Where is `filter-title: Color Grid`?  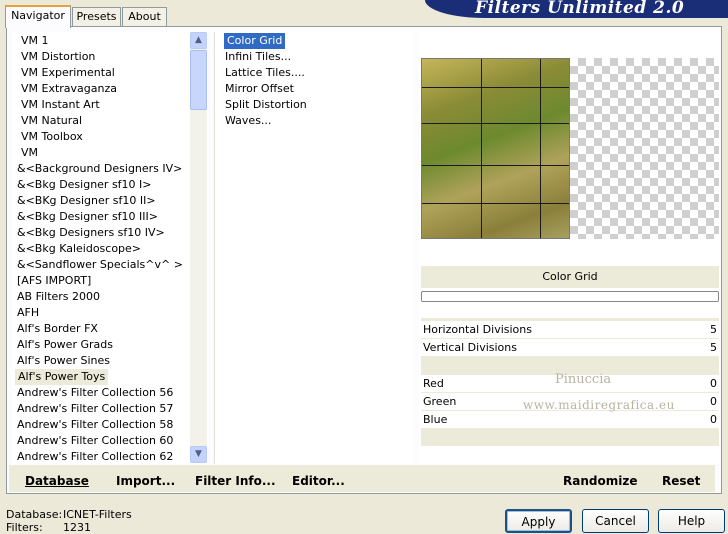 filter-title: Color Grid is located at coordinates (570, 276).